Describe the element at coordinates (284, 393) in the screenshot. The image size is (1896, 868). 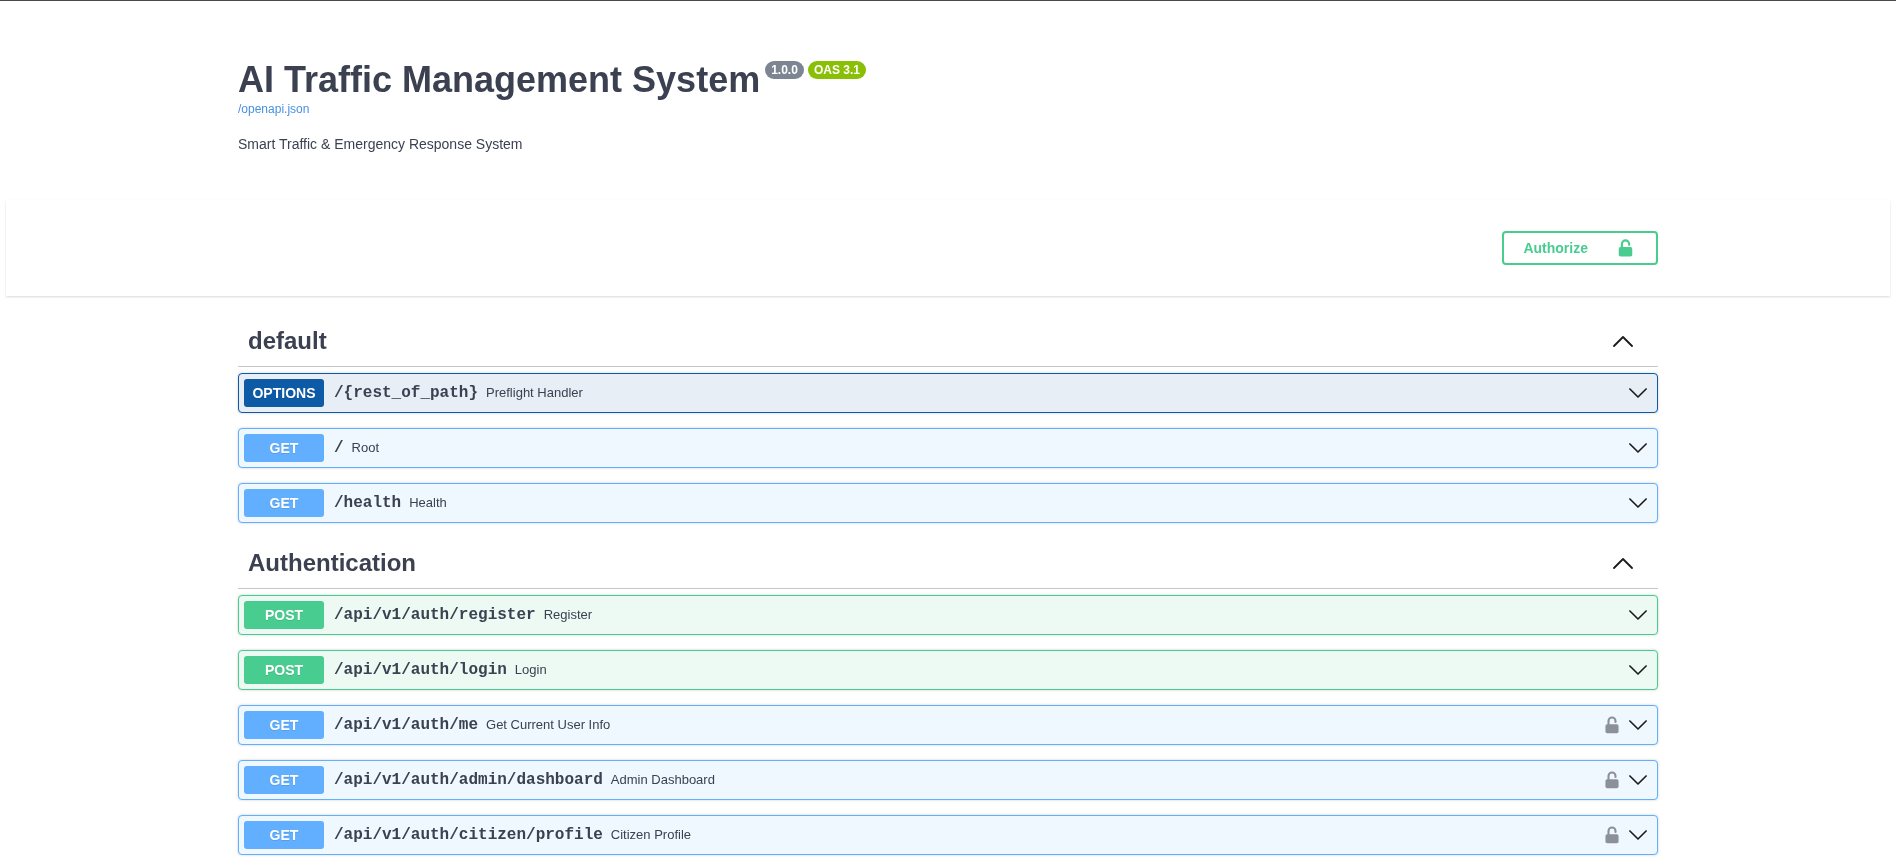
I see `method-badge: OPTIONS` at that location.